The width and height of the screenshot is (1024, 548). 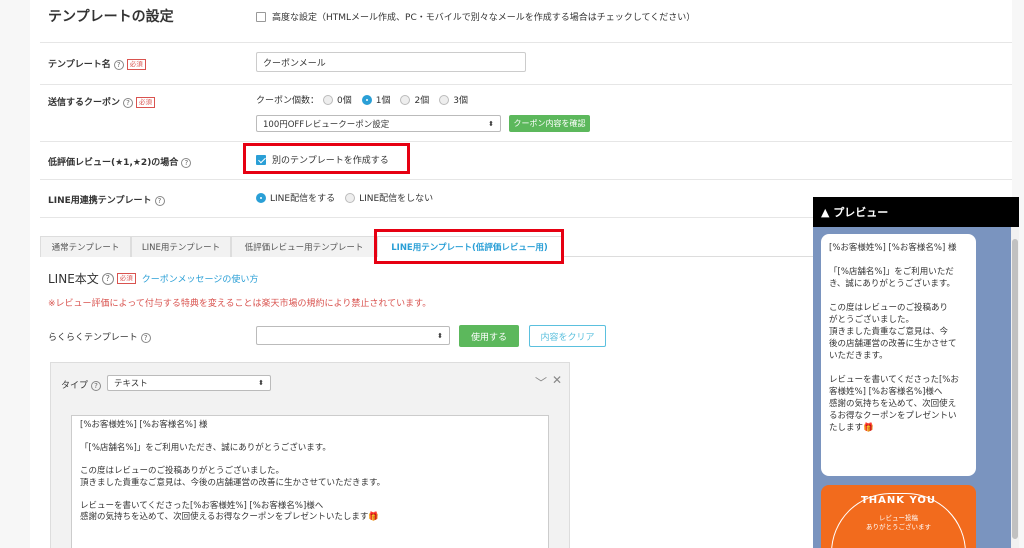 What do you see at coordinates (353, 335) in the screenshot?
I see `easy-template-select: ⬍` at bounding box center [353, 335].